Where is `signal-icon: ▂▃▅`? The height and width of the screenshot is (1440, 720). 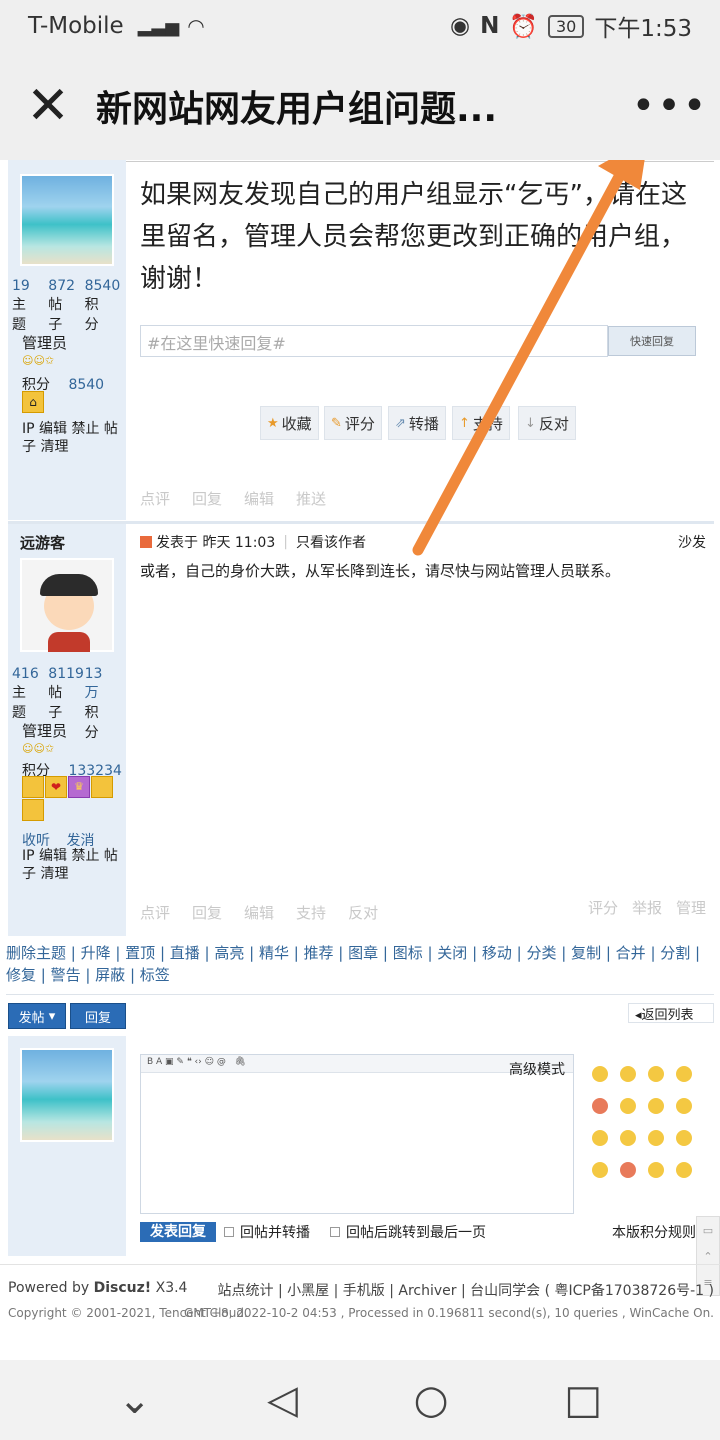 signal-icon: ▂▃▅ is located at coordinates (158, 26).